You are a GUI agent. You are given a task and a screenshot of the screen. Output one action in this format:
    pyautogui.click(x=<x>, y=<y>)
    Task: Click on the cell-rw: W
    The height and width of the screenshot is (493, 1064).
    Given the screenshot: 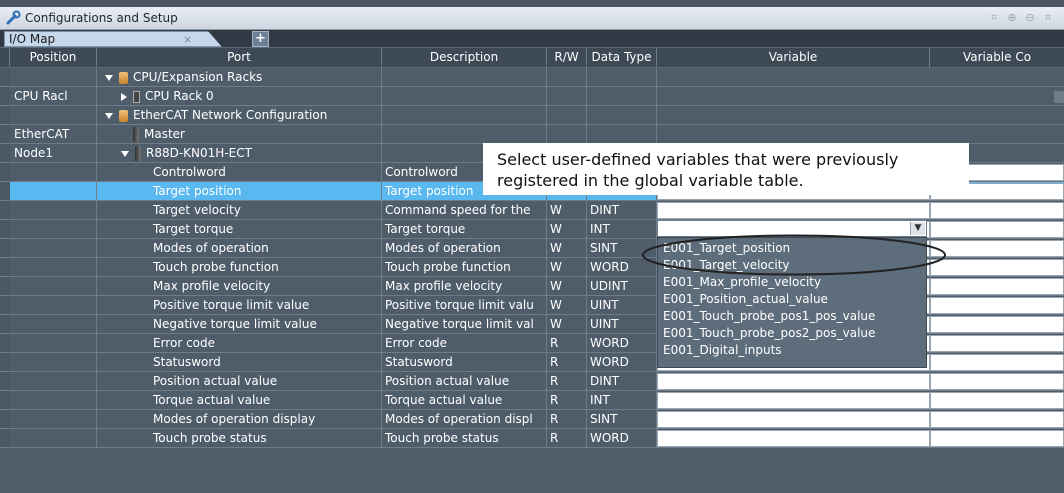 What is the action you would take?
    pyautogui.click(x=567, y=267)
    